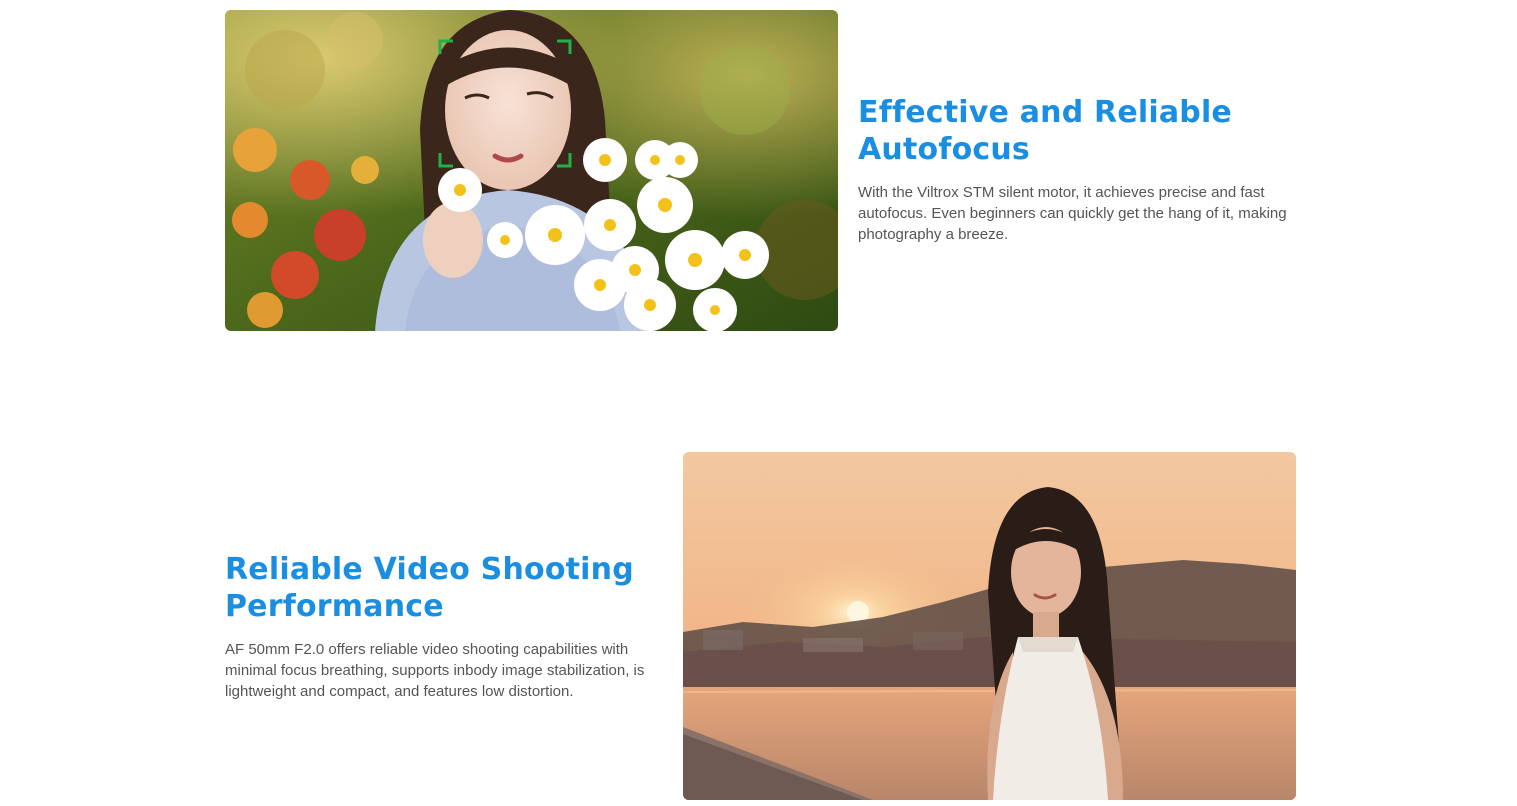 This screenshot has width=1517, height=806. Describe the element at coordinates (429, 588) in the screenshot. I see `video-feature-title: Reliable Video Shooting Performance` at that location.